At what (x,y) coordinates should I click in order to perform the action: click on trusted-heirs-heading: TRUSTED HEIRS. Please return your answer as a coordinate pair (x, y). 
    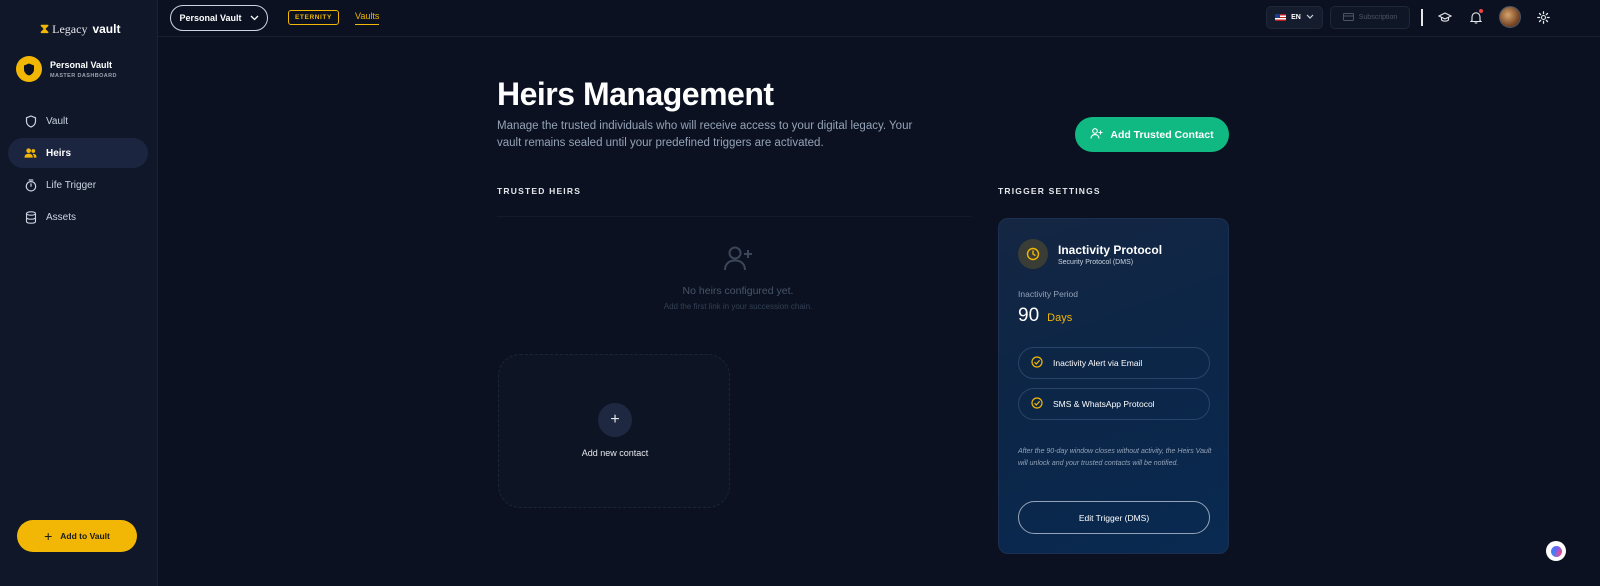
    Looking at the image, I should click on (539, 191).